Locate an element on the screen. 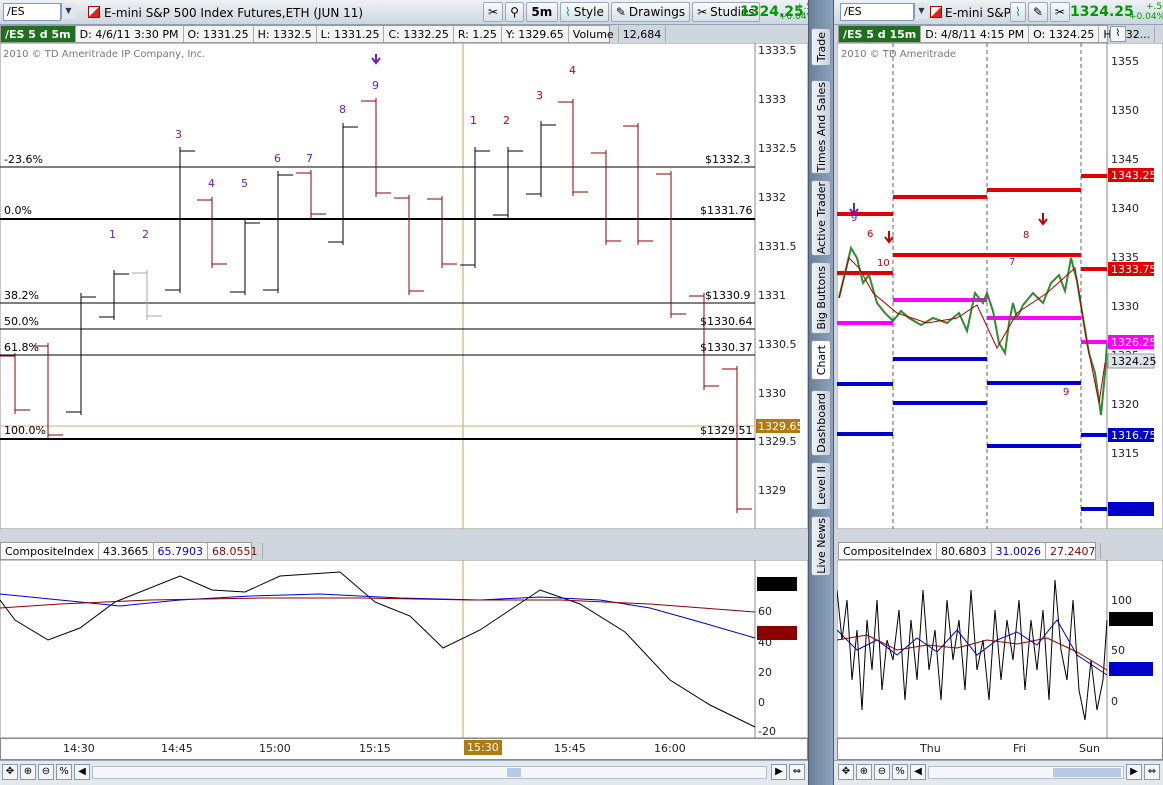 This screenshot has width=1163, height=785. price-tick: 1333.5 is located at coordinates (777, 50).